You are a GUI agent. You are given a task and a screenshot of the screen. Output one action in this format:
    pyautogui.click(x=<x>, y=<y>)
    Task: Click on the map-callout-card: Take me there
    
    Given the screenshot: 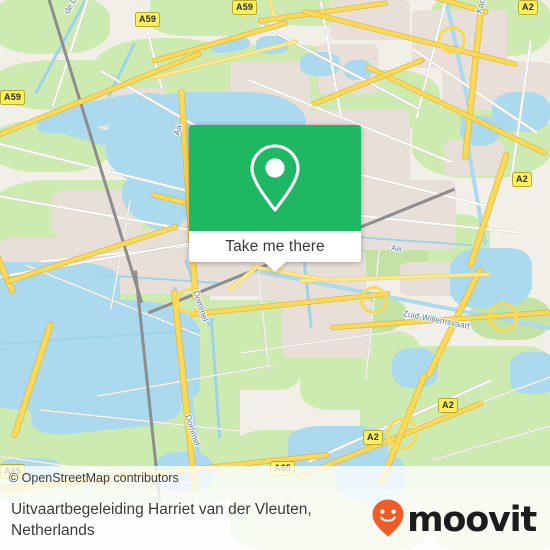 What is the action you would take?
    pyautogui.click(x=275, y=198)
    